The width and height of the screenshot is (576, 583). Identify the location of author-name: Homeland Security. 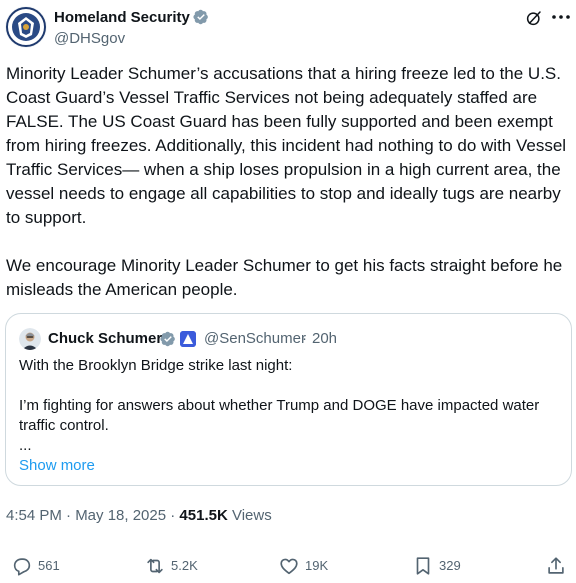
(131, 18).